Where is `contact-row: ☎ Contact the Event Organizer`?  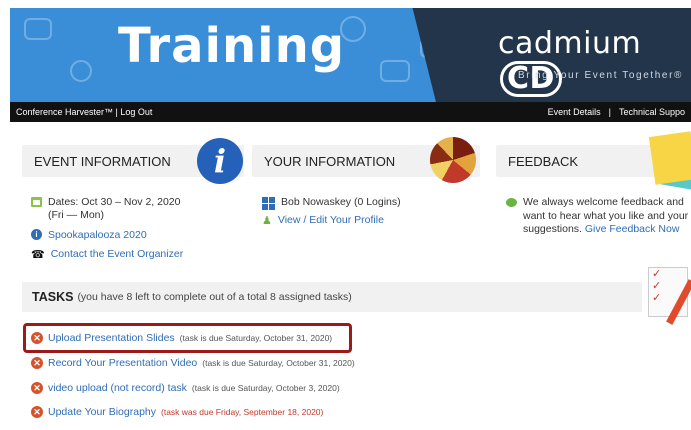
contact-row: ☎ Contact the Event Organizer is located at coordinates (107, 254).